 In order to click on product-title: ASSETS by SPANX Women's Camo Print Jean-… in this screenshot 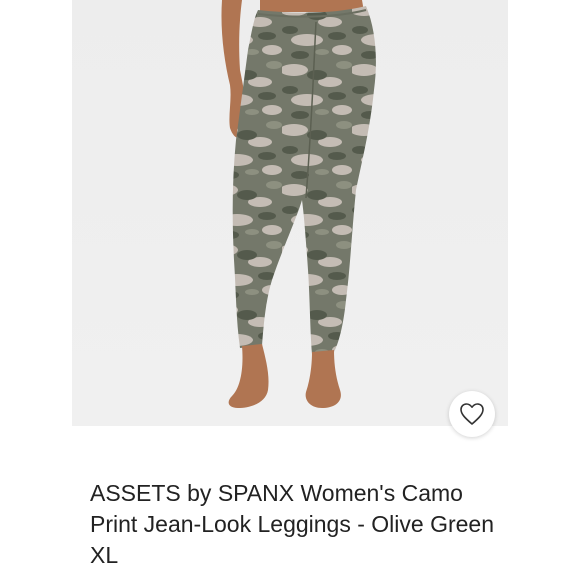, I will do `click(295, 524)`.